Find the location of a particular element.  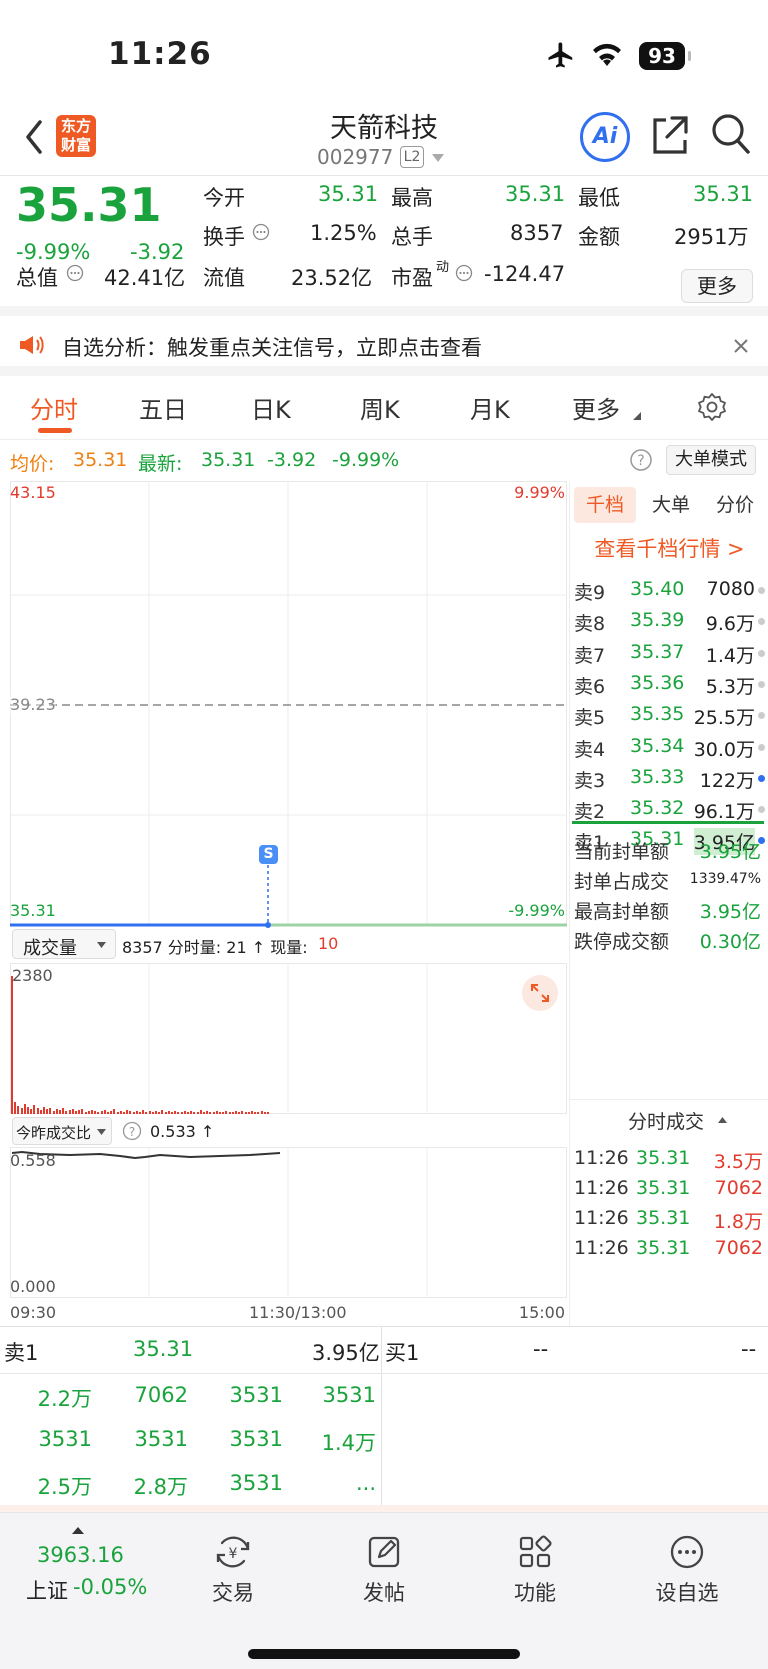

tab-more: 更多 is located at coordinates (596, 407).